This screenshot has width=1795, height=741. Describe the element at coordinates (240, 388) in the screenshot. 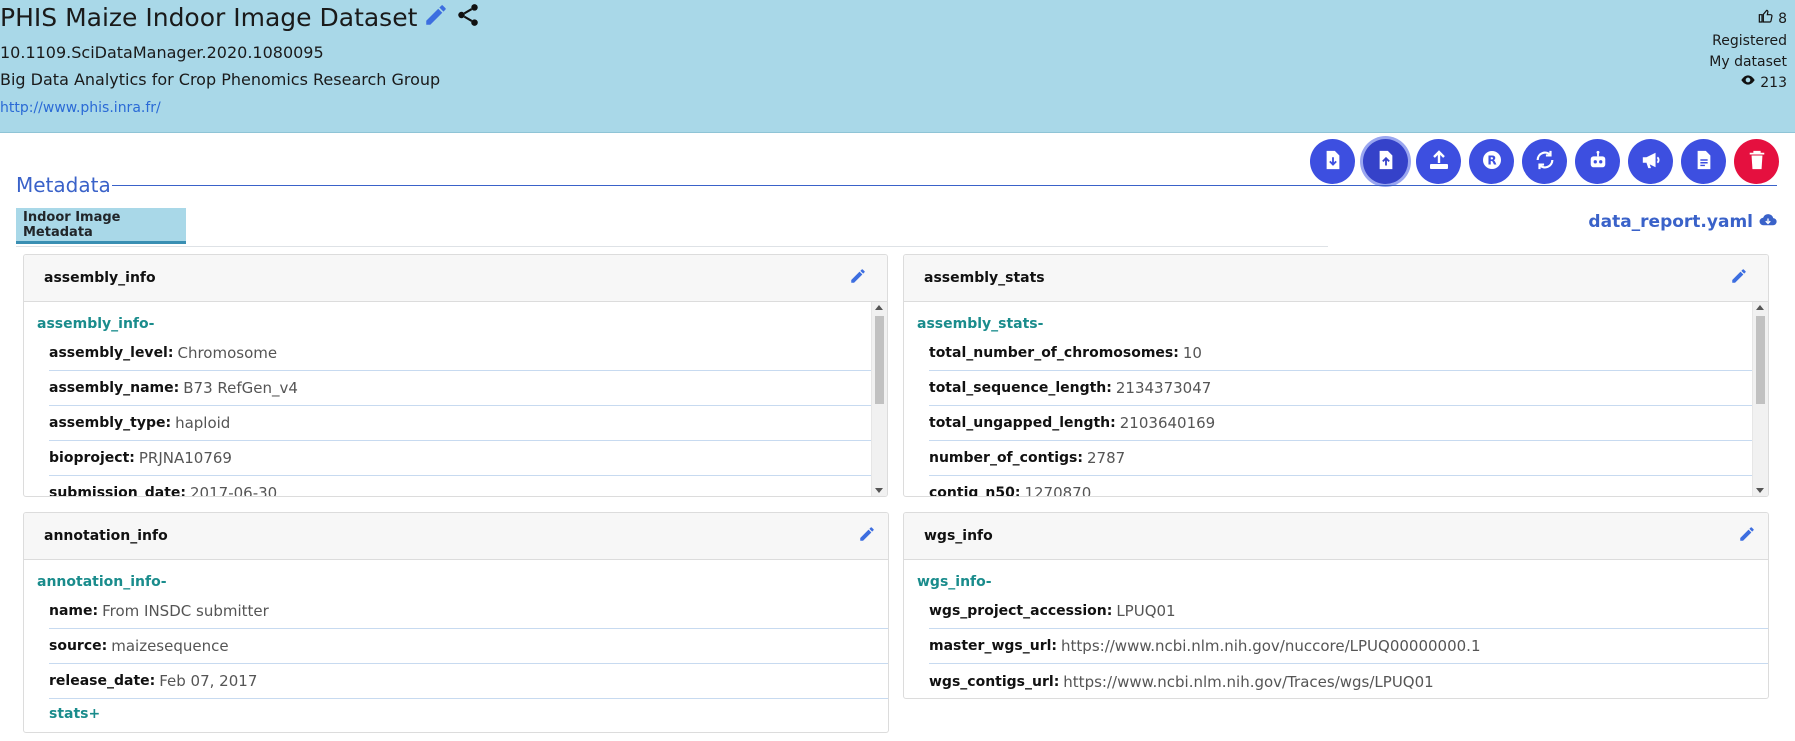

I see `field-value: B73 RefGen_v4` at that location.